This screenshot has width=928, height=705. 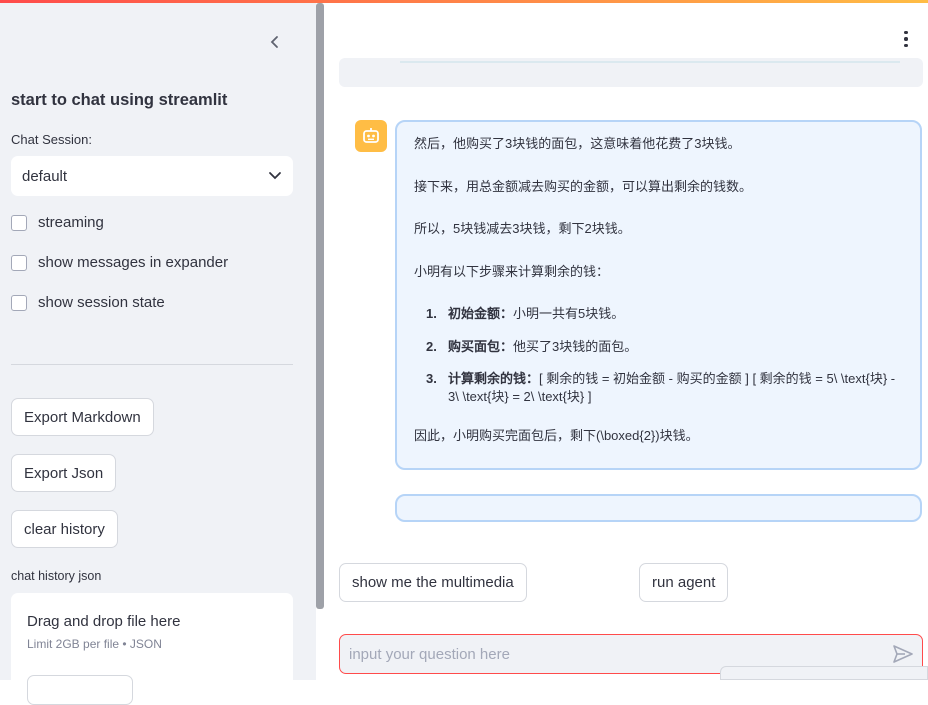 I want to click on previous-message-divider, so click(x=650, y=62).